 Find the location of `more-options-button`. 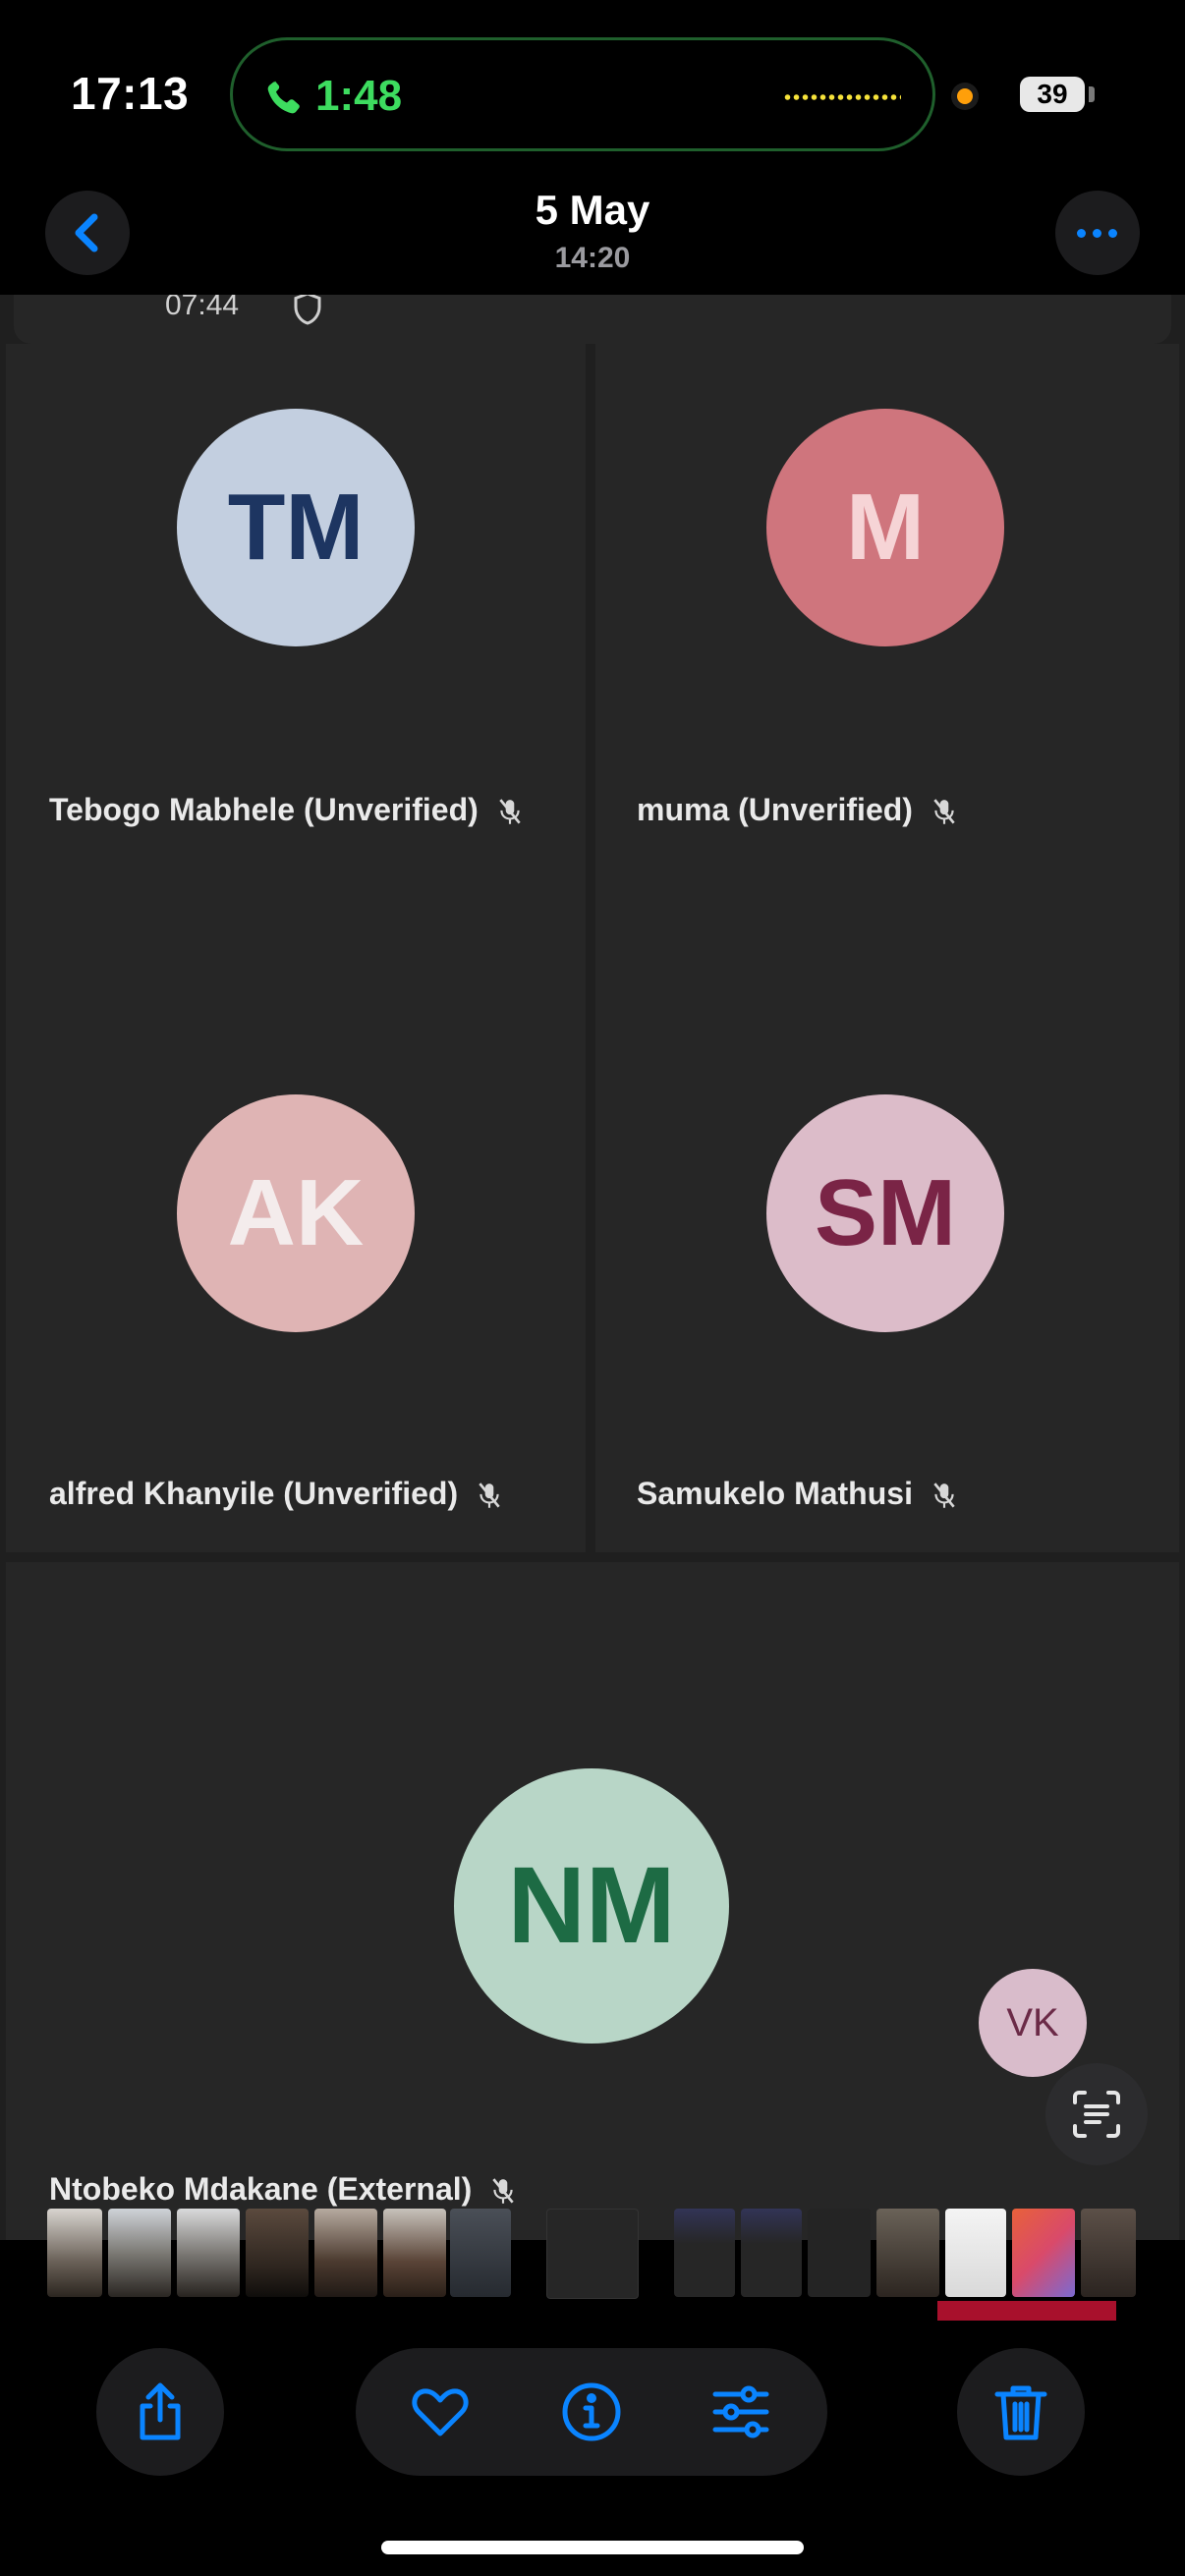

more-options-button is located at coordinates (1098, 233).